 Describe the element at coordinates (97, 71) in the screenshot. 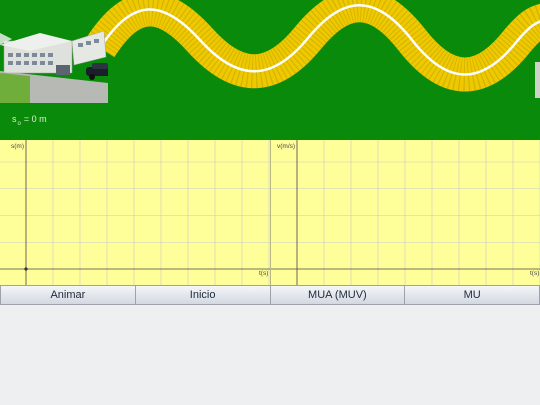

I see `car-icon` at that location.